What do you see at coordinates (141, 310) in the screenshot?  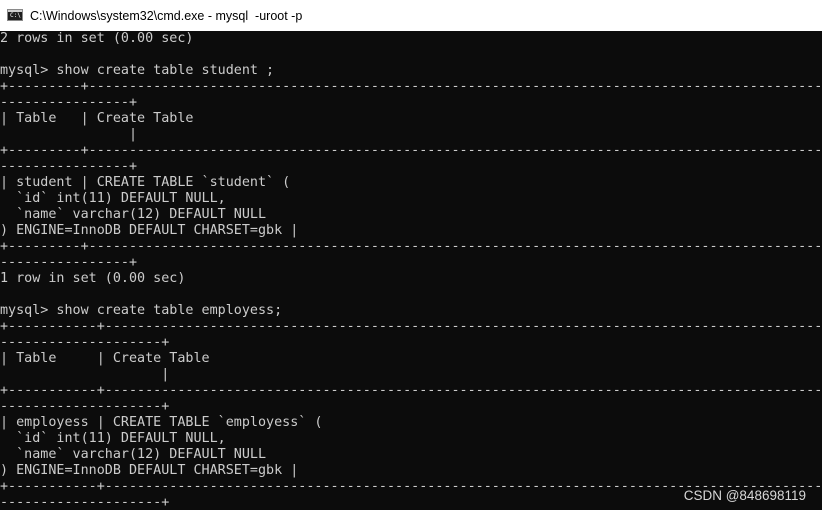 I see `console-line: mysql> show create table employess;` at bounding box center [141, 310].